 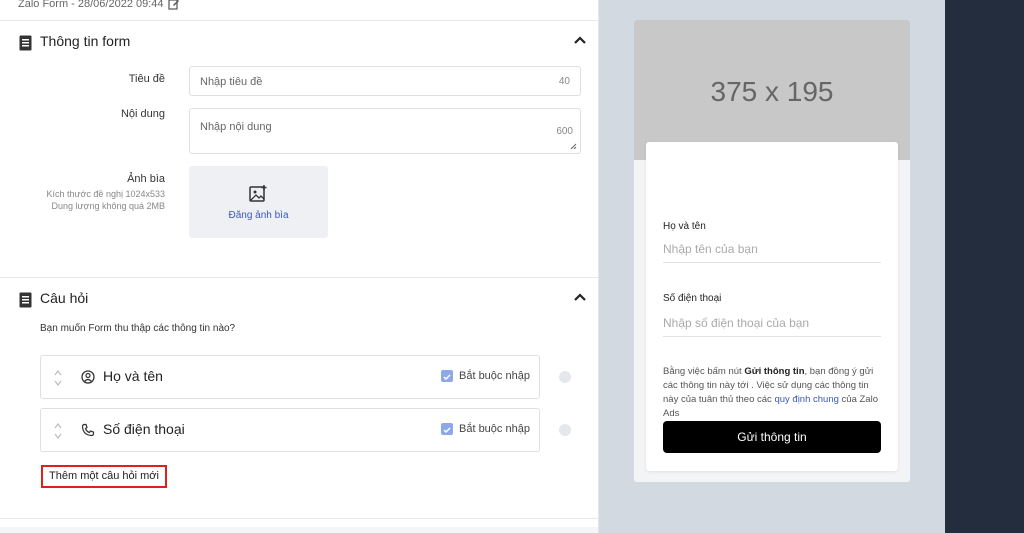 I want to click on add-question-button: Thêm một câu hỏi mới, so click(x=104, y=476).